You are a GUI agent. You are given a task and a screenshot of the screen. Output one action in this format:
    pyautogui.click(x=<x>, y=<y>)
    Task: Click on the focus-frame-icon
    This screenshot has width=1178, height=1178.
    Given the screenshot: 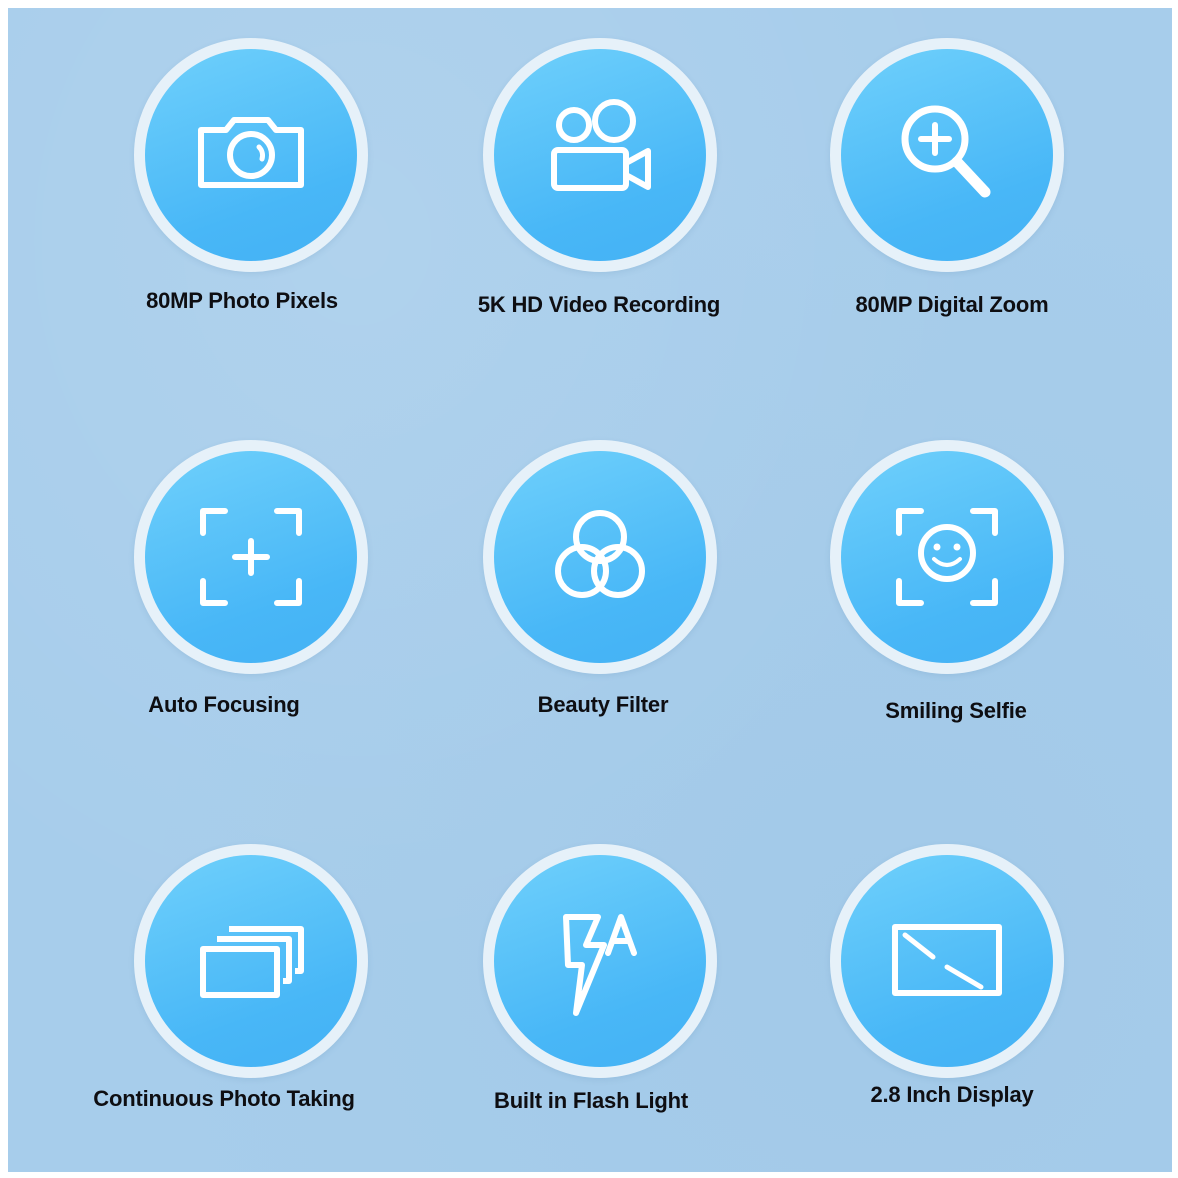 What is the action you would take?
    pyautogui.click(x=251, y=557)
    